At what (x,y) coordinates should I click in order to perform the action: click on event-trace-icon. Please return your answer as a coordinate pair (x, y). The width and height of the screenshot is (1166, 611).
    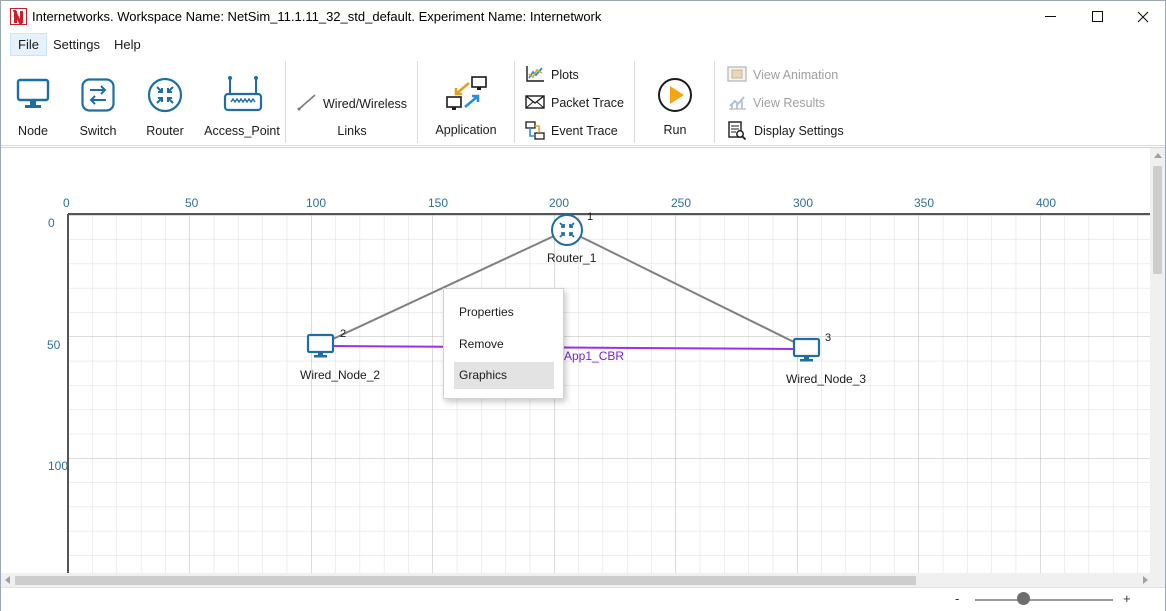
    Looking at the image, I should click on (535, 130).